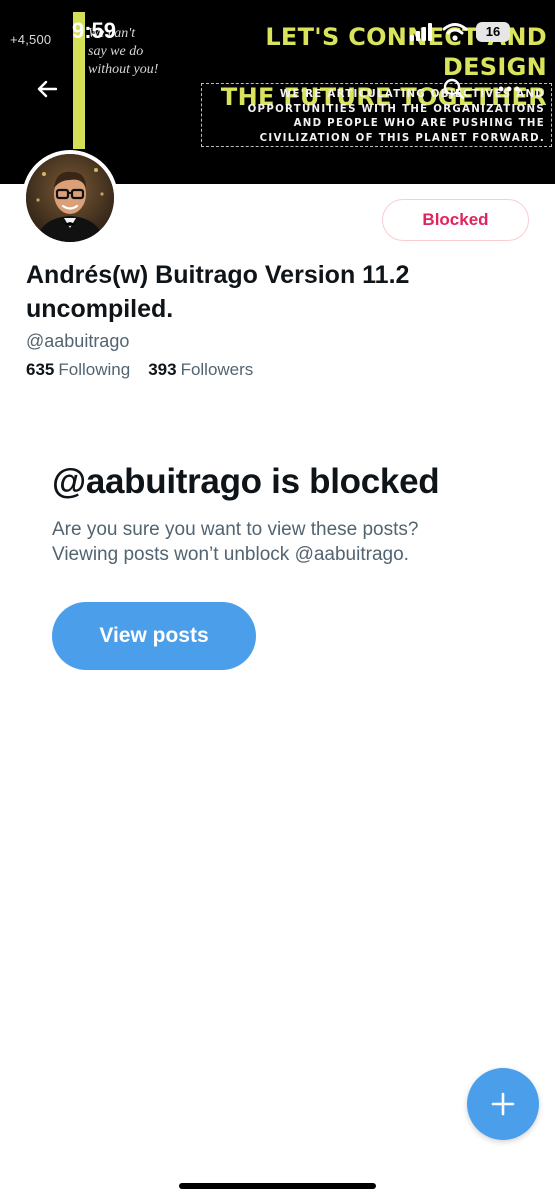 Image resolution: width=555 pixels, height=1200 pixels. Describe the element at coordinates (94, 30) in the screenshot. I see `status-time: 9:59` at that location.